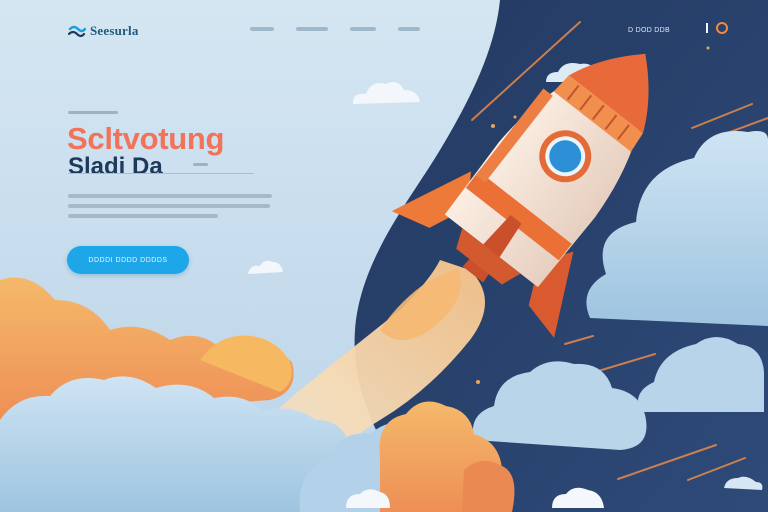  I want to click on eyebrow-line, so click(93, 112).